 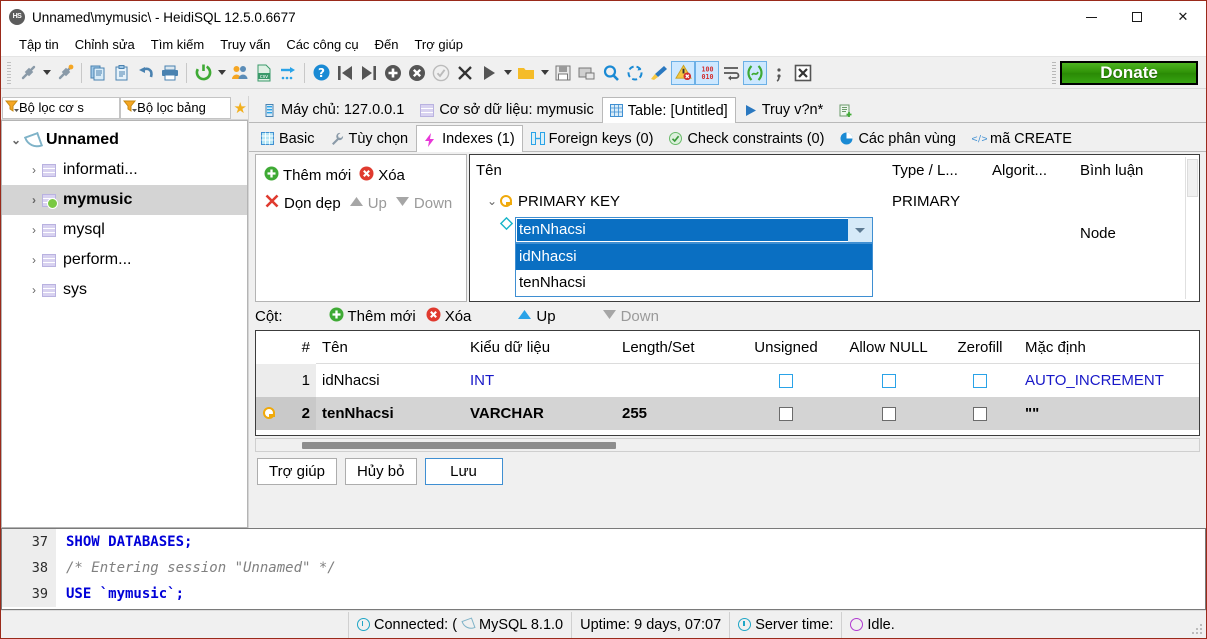 I want to click on help-button: Trợ giúp, so click(x=297, y=471).